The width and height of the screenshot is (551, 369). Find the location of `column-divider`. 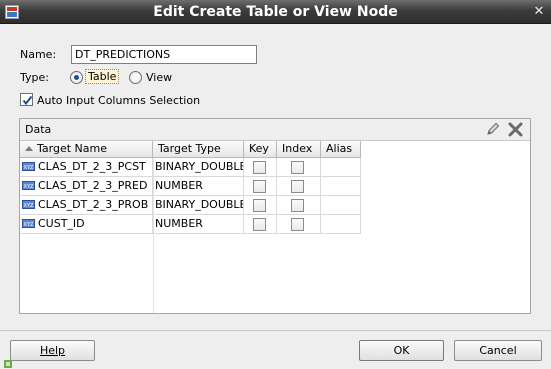

column-divider is located at coordinates (153, 235).